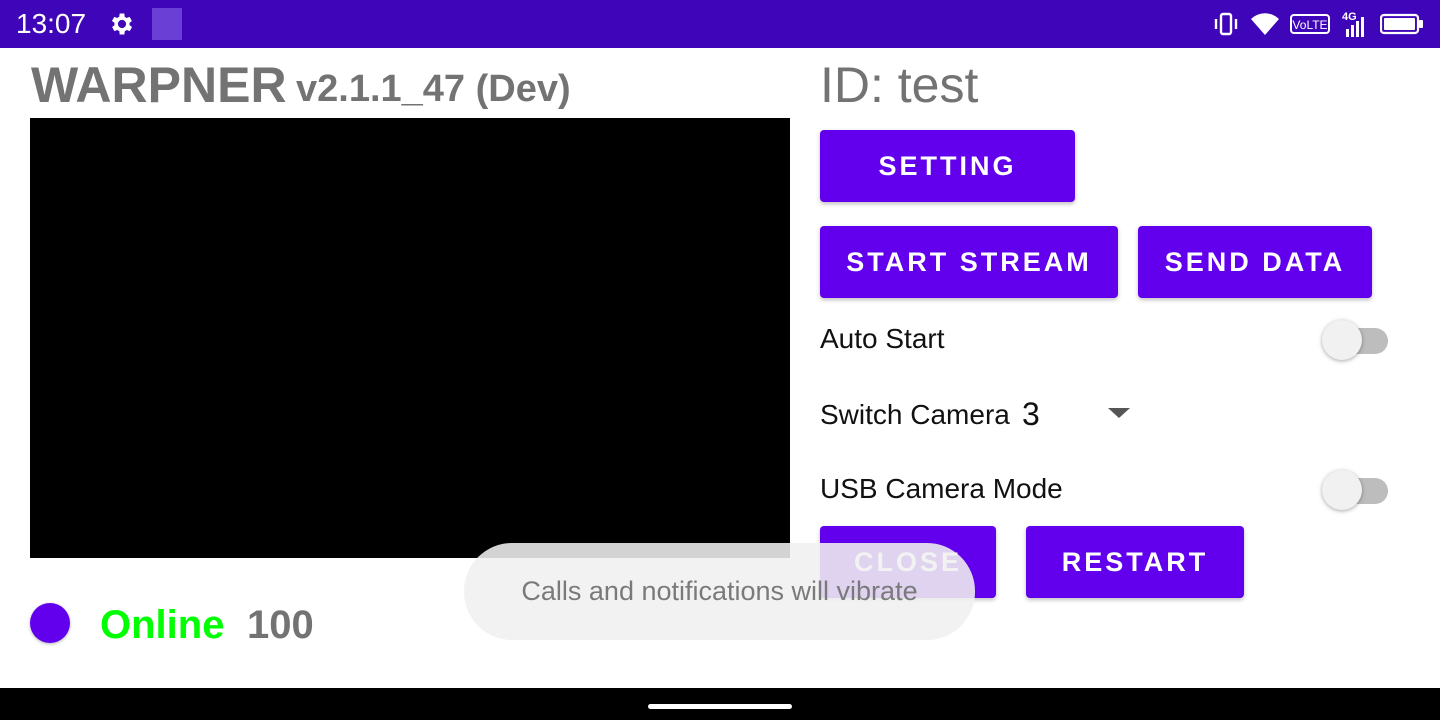 This screenshot has width=1440, height=720. I want to click on toast-message: Calls and notifications will vibrate, so click(719, 591).